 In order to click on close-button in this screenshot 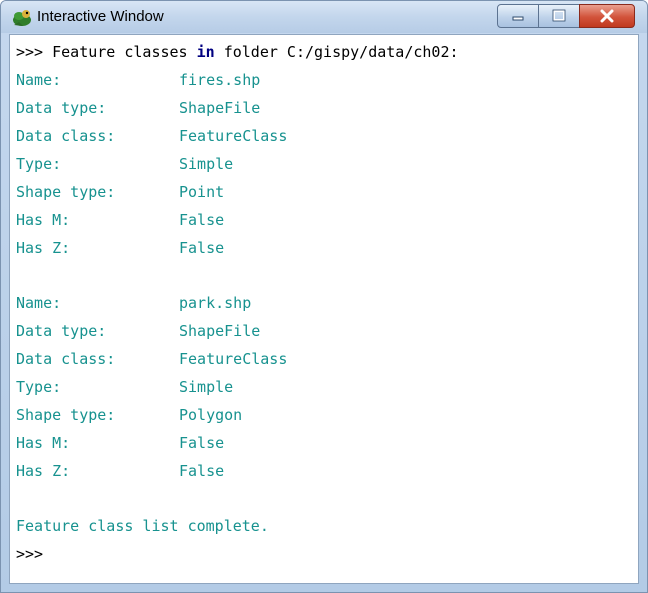, I will do `click(607, 16)`.